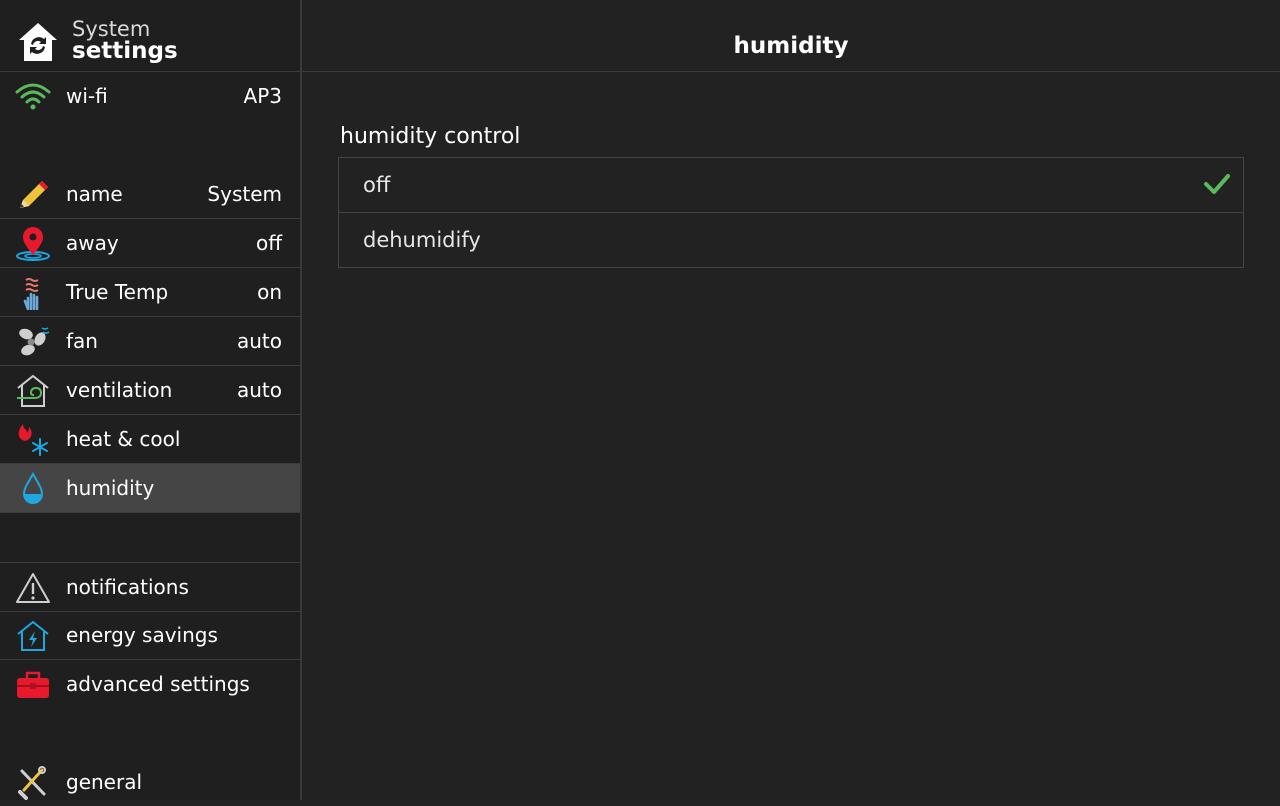  I want to click on header-title-line2: settings, so click(125, 51).